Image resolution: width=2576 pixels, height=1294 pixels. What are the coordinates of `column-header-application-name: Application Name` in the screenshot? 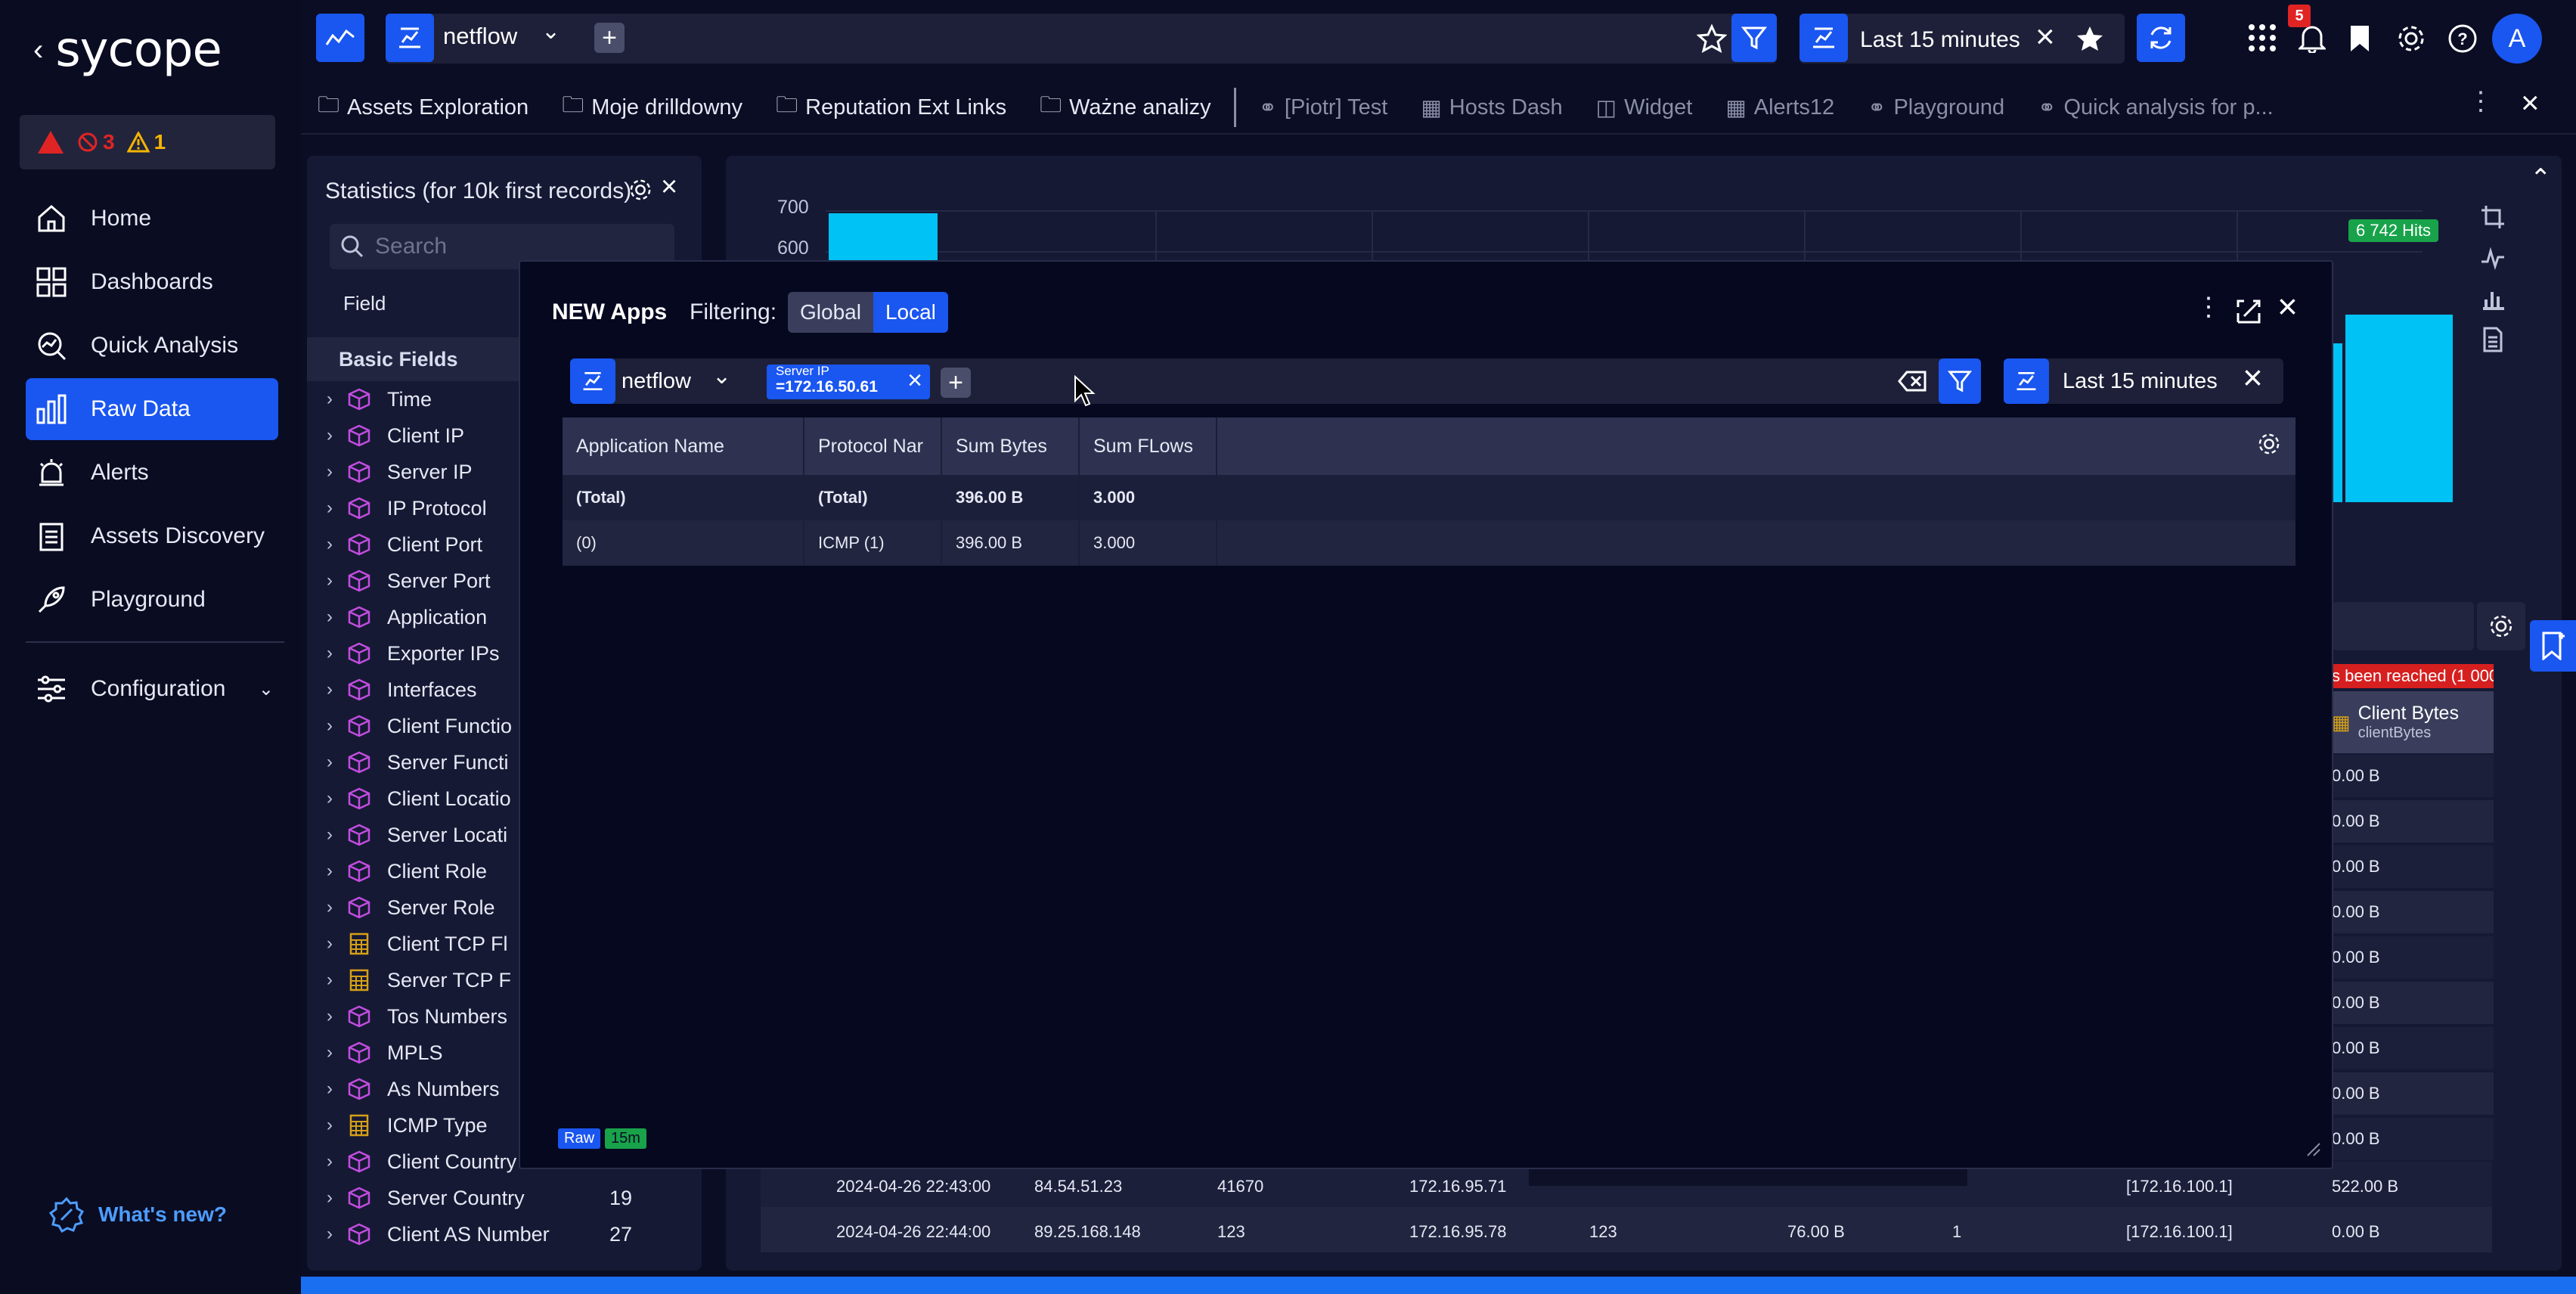 It's located at (683, 446).